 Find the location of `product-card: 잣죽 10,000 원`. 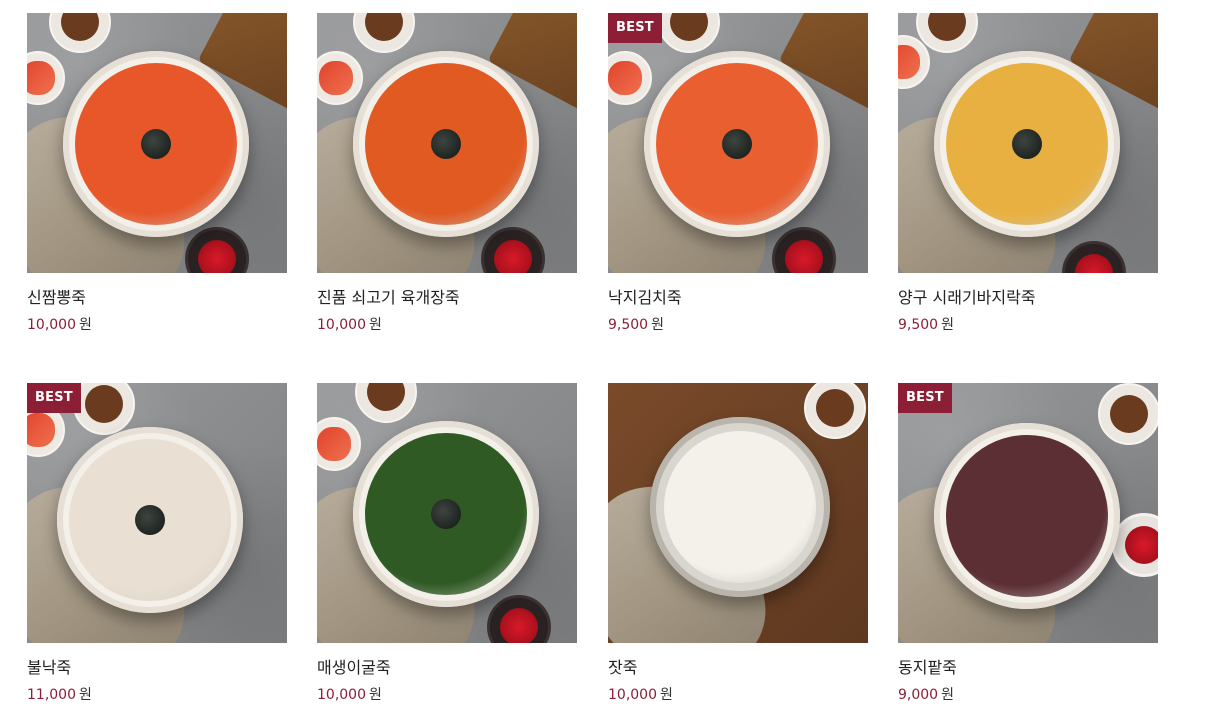

product-card: 잣죽 10,000 원 is located at coordinates (738, 544).